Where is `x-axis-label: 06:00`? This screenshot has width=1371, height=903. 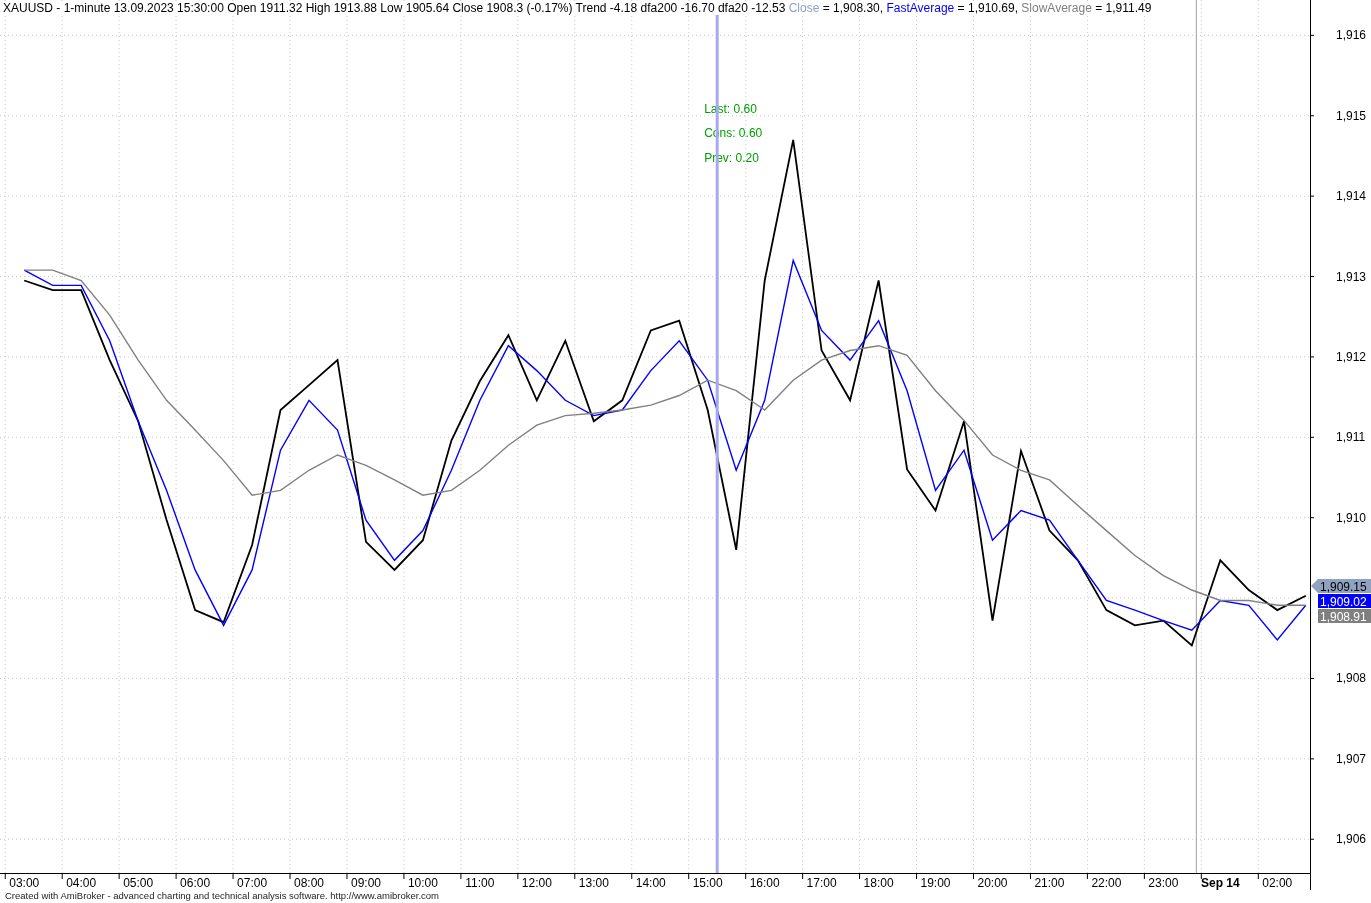 x-axis-label: 06:00 is located at coordinates (195, 883).